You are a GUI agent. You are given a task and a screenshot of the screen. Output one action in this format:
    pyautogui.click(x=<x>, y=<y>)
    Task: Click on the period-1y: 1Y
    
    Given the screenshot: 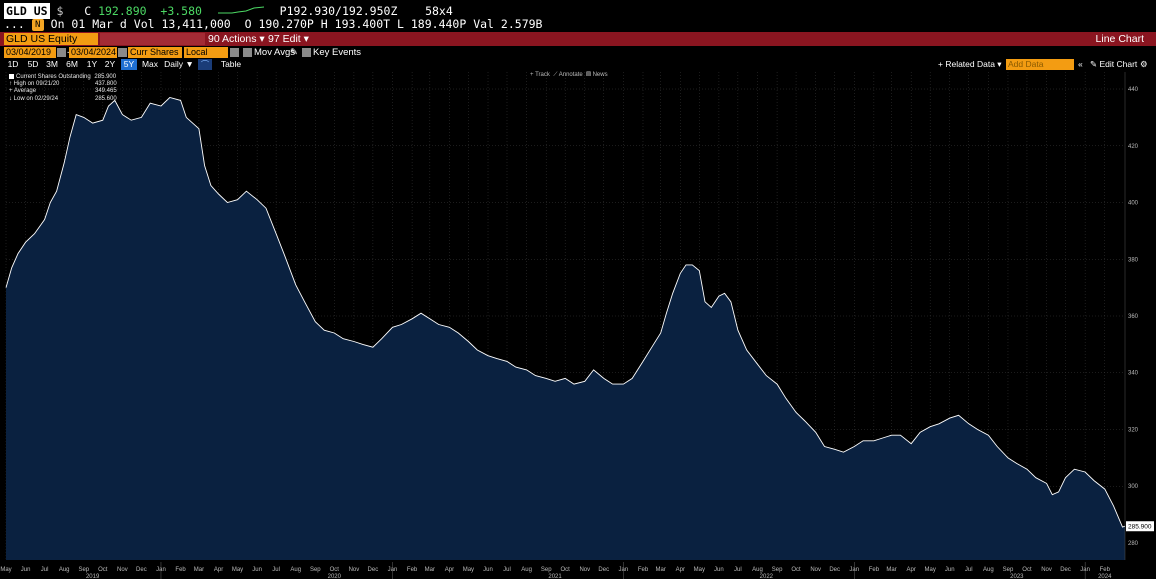 What is the action you would take?
    pyautogui.click(x=92, y=64)
    